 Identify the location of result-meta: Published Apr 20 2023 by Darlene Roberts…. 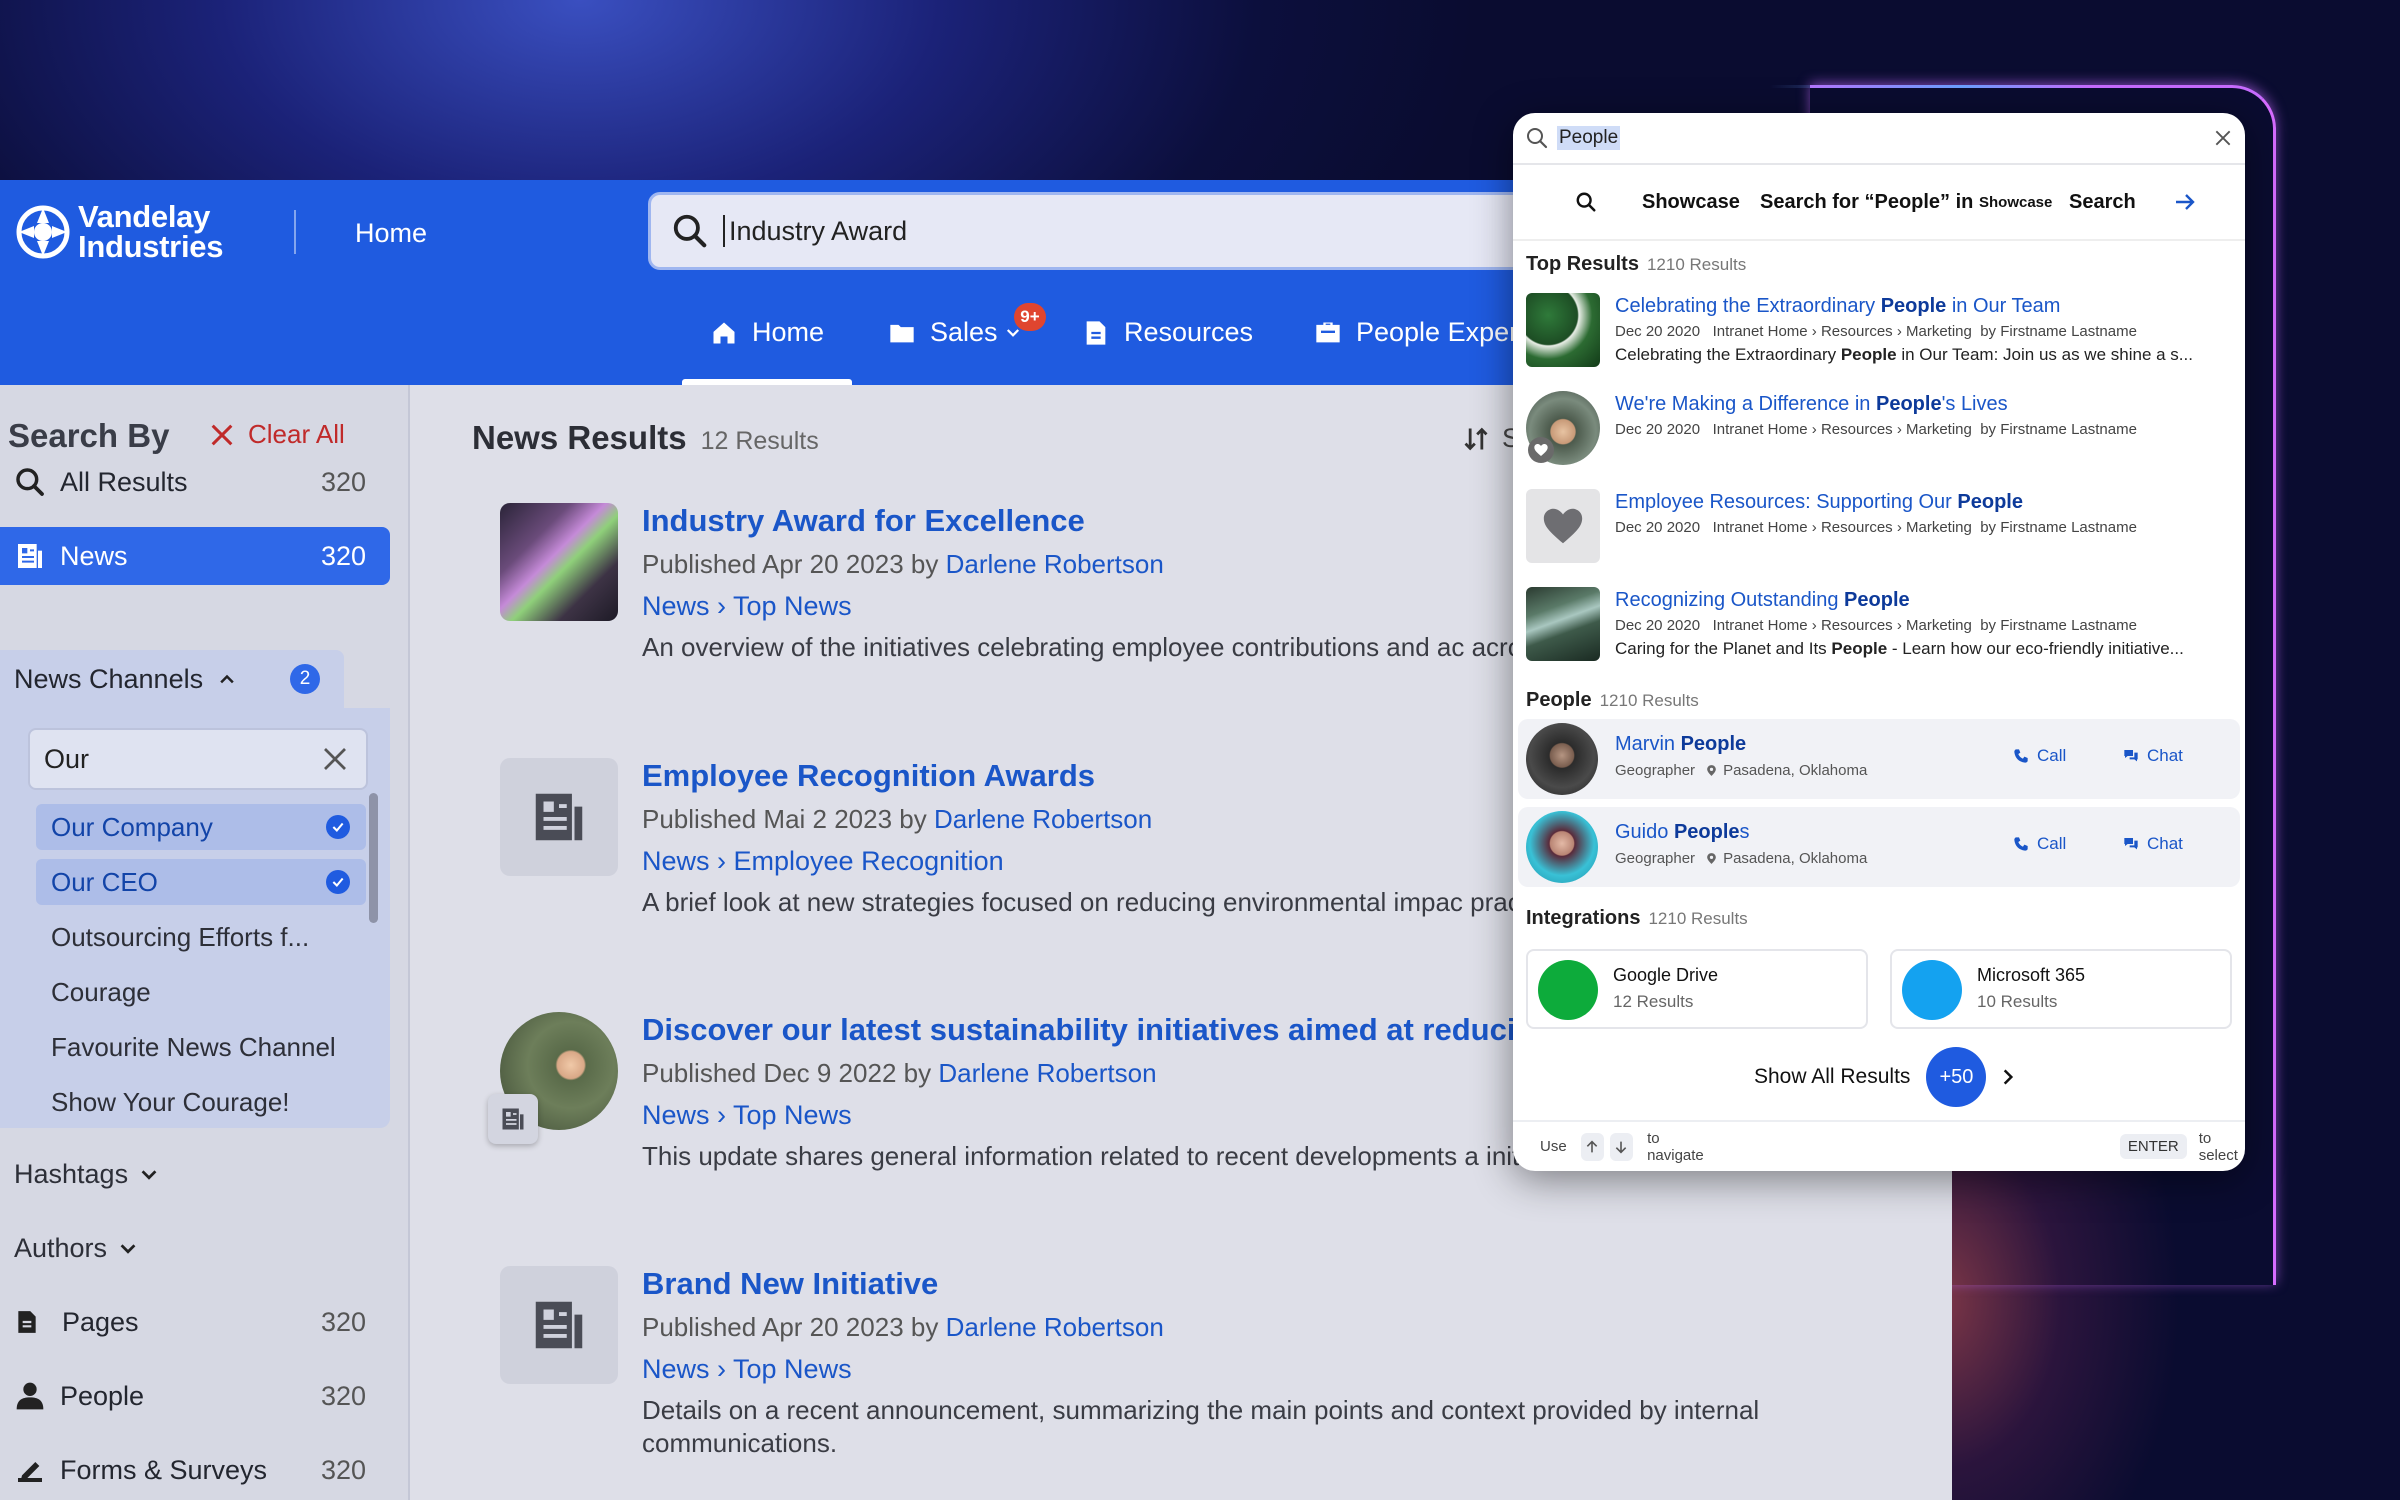
(903, 1327).